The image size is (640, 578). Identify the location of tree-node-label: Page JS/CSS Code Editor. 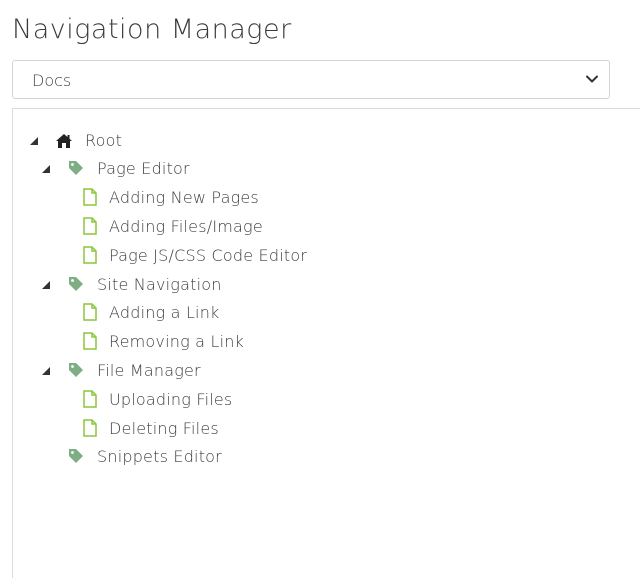
(208, 255).